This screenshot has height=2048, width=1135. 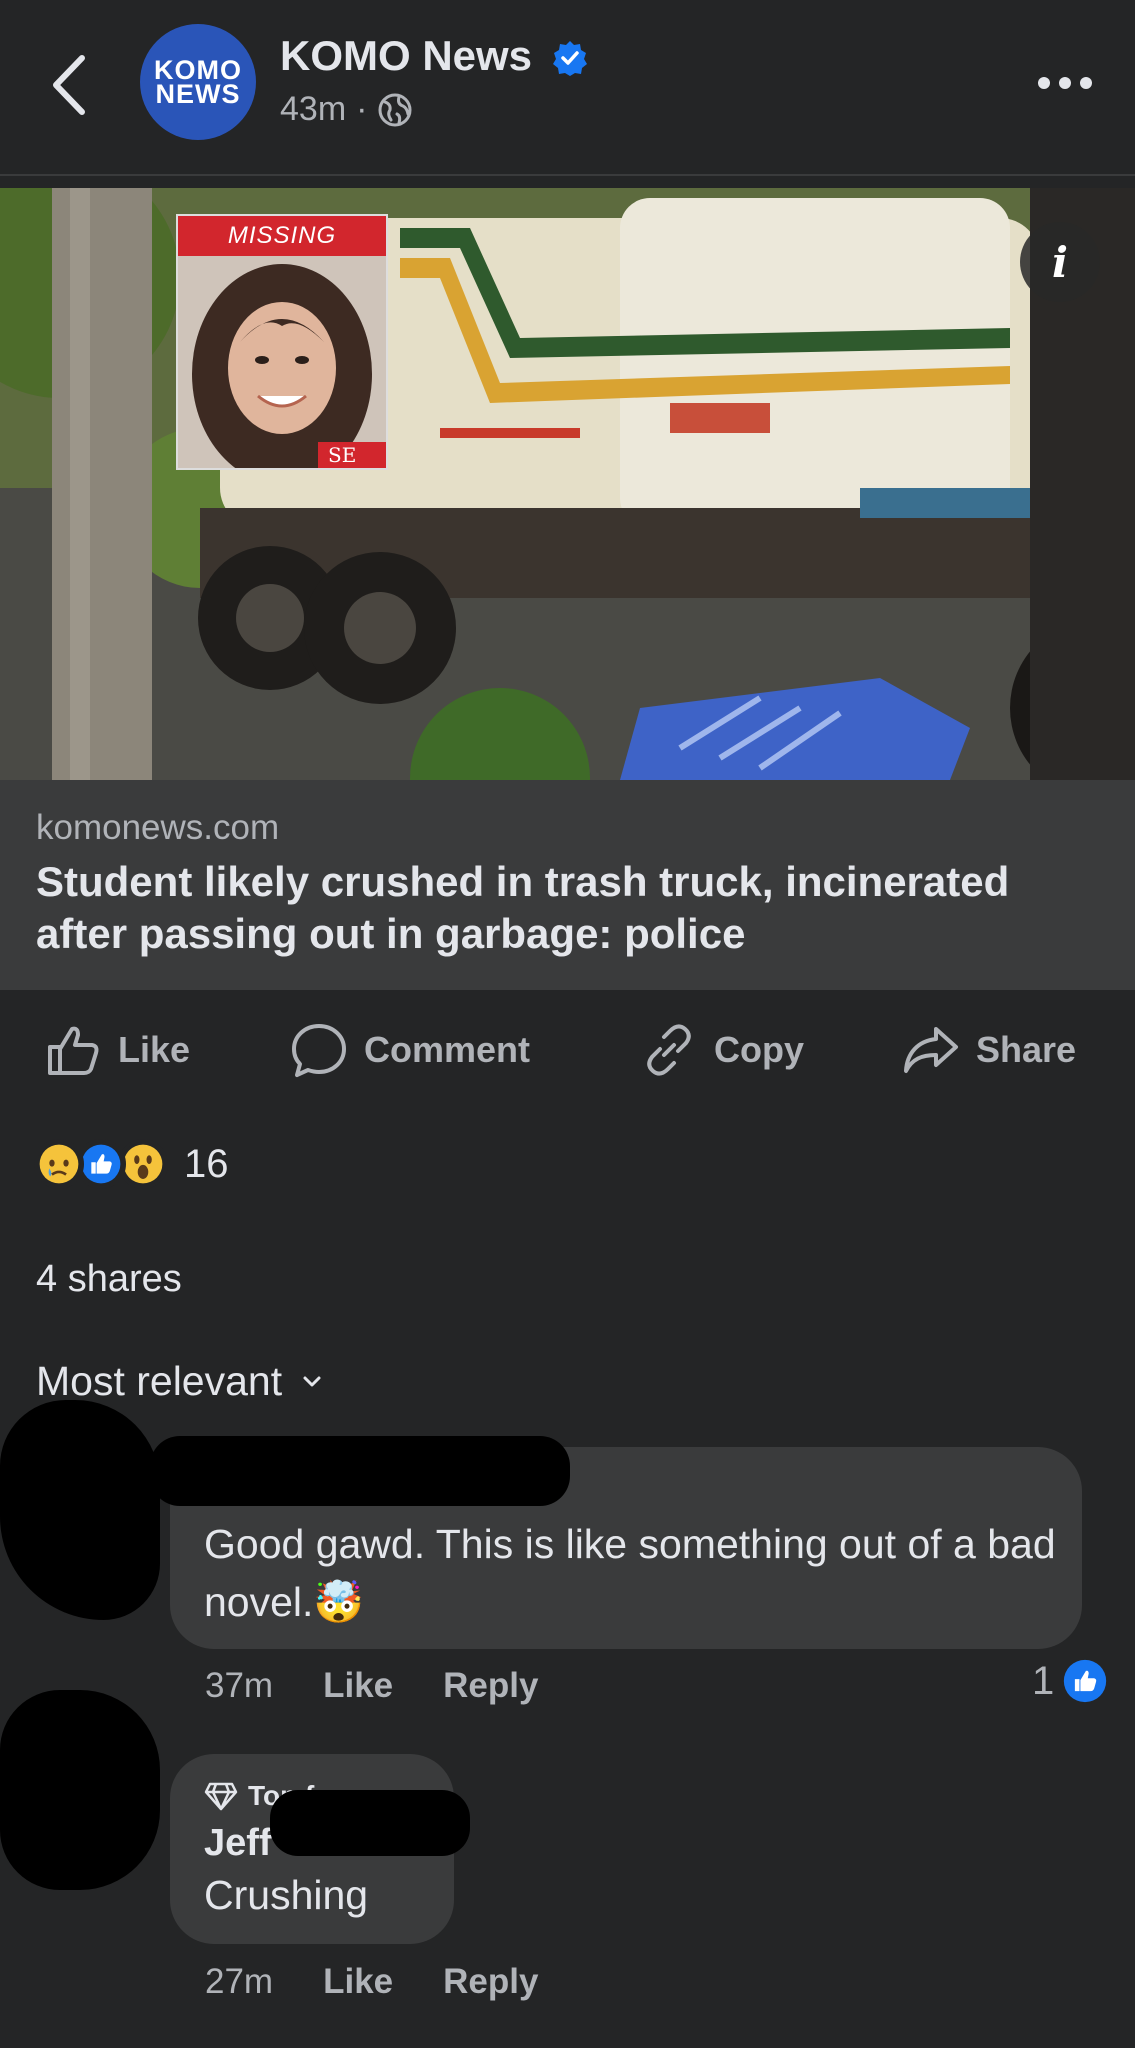 I want to click on comment-time: 37m, so click(x=239, y=1686).